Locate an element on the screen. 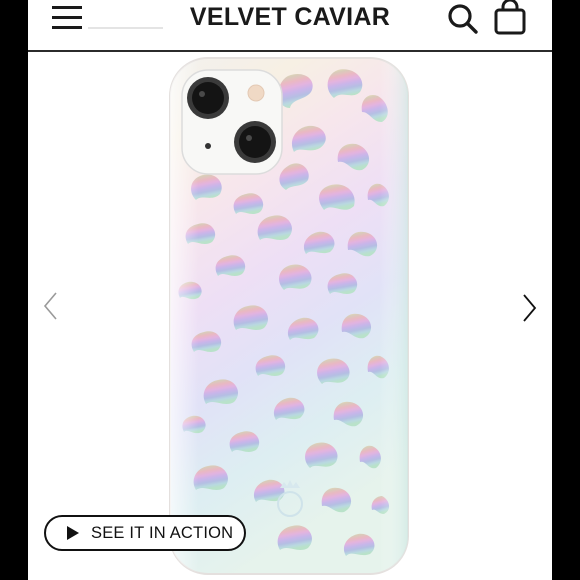 Image resolution: width=580 pixels, height=580 pixels. site-header: VELVET CAVIAR is located at coordinates (290, 26).